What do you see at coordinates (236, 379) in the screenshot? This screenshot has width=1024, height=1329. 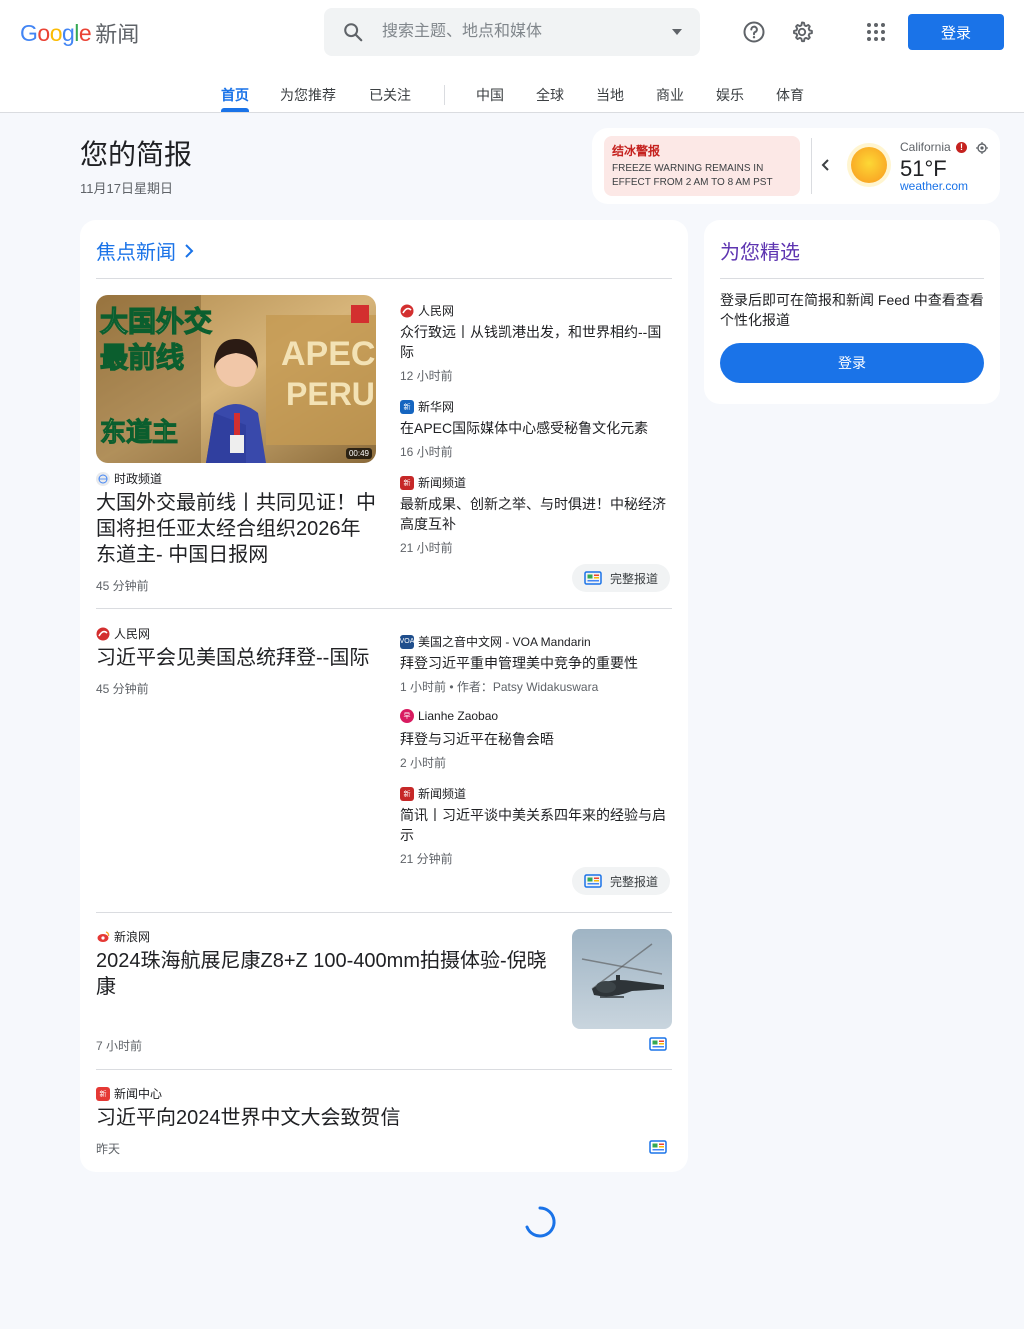 I see `story-video-thumbnail: APEC PERU 大国外交 最前线 东道主 00:49` at bounding box center [236, 379].